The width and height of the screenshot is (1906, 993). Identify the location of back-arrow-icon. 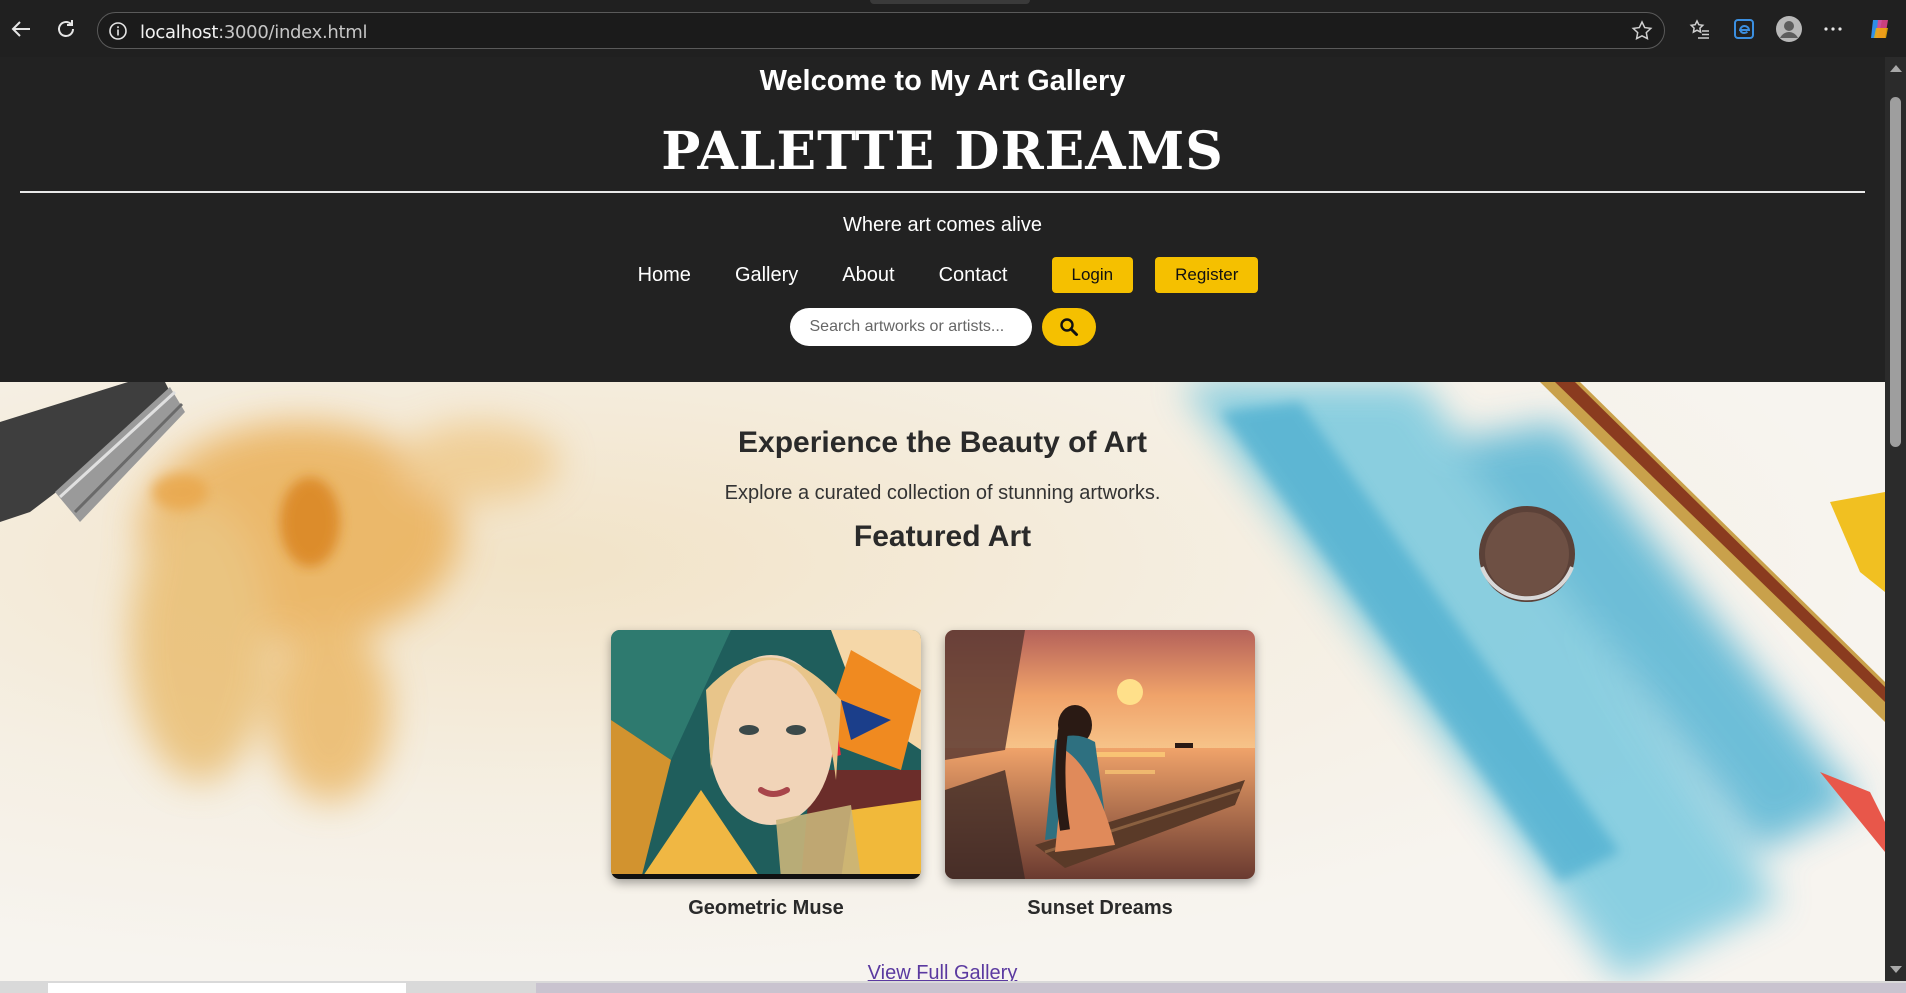
(20, 29).